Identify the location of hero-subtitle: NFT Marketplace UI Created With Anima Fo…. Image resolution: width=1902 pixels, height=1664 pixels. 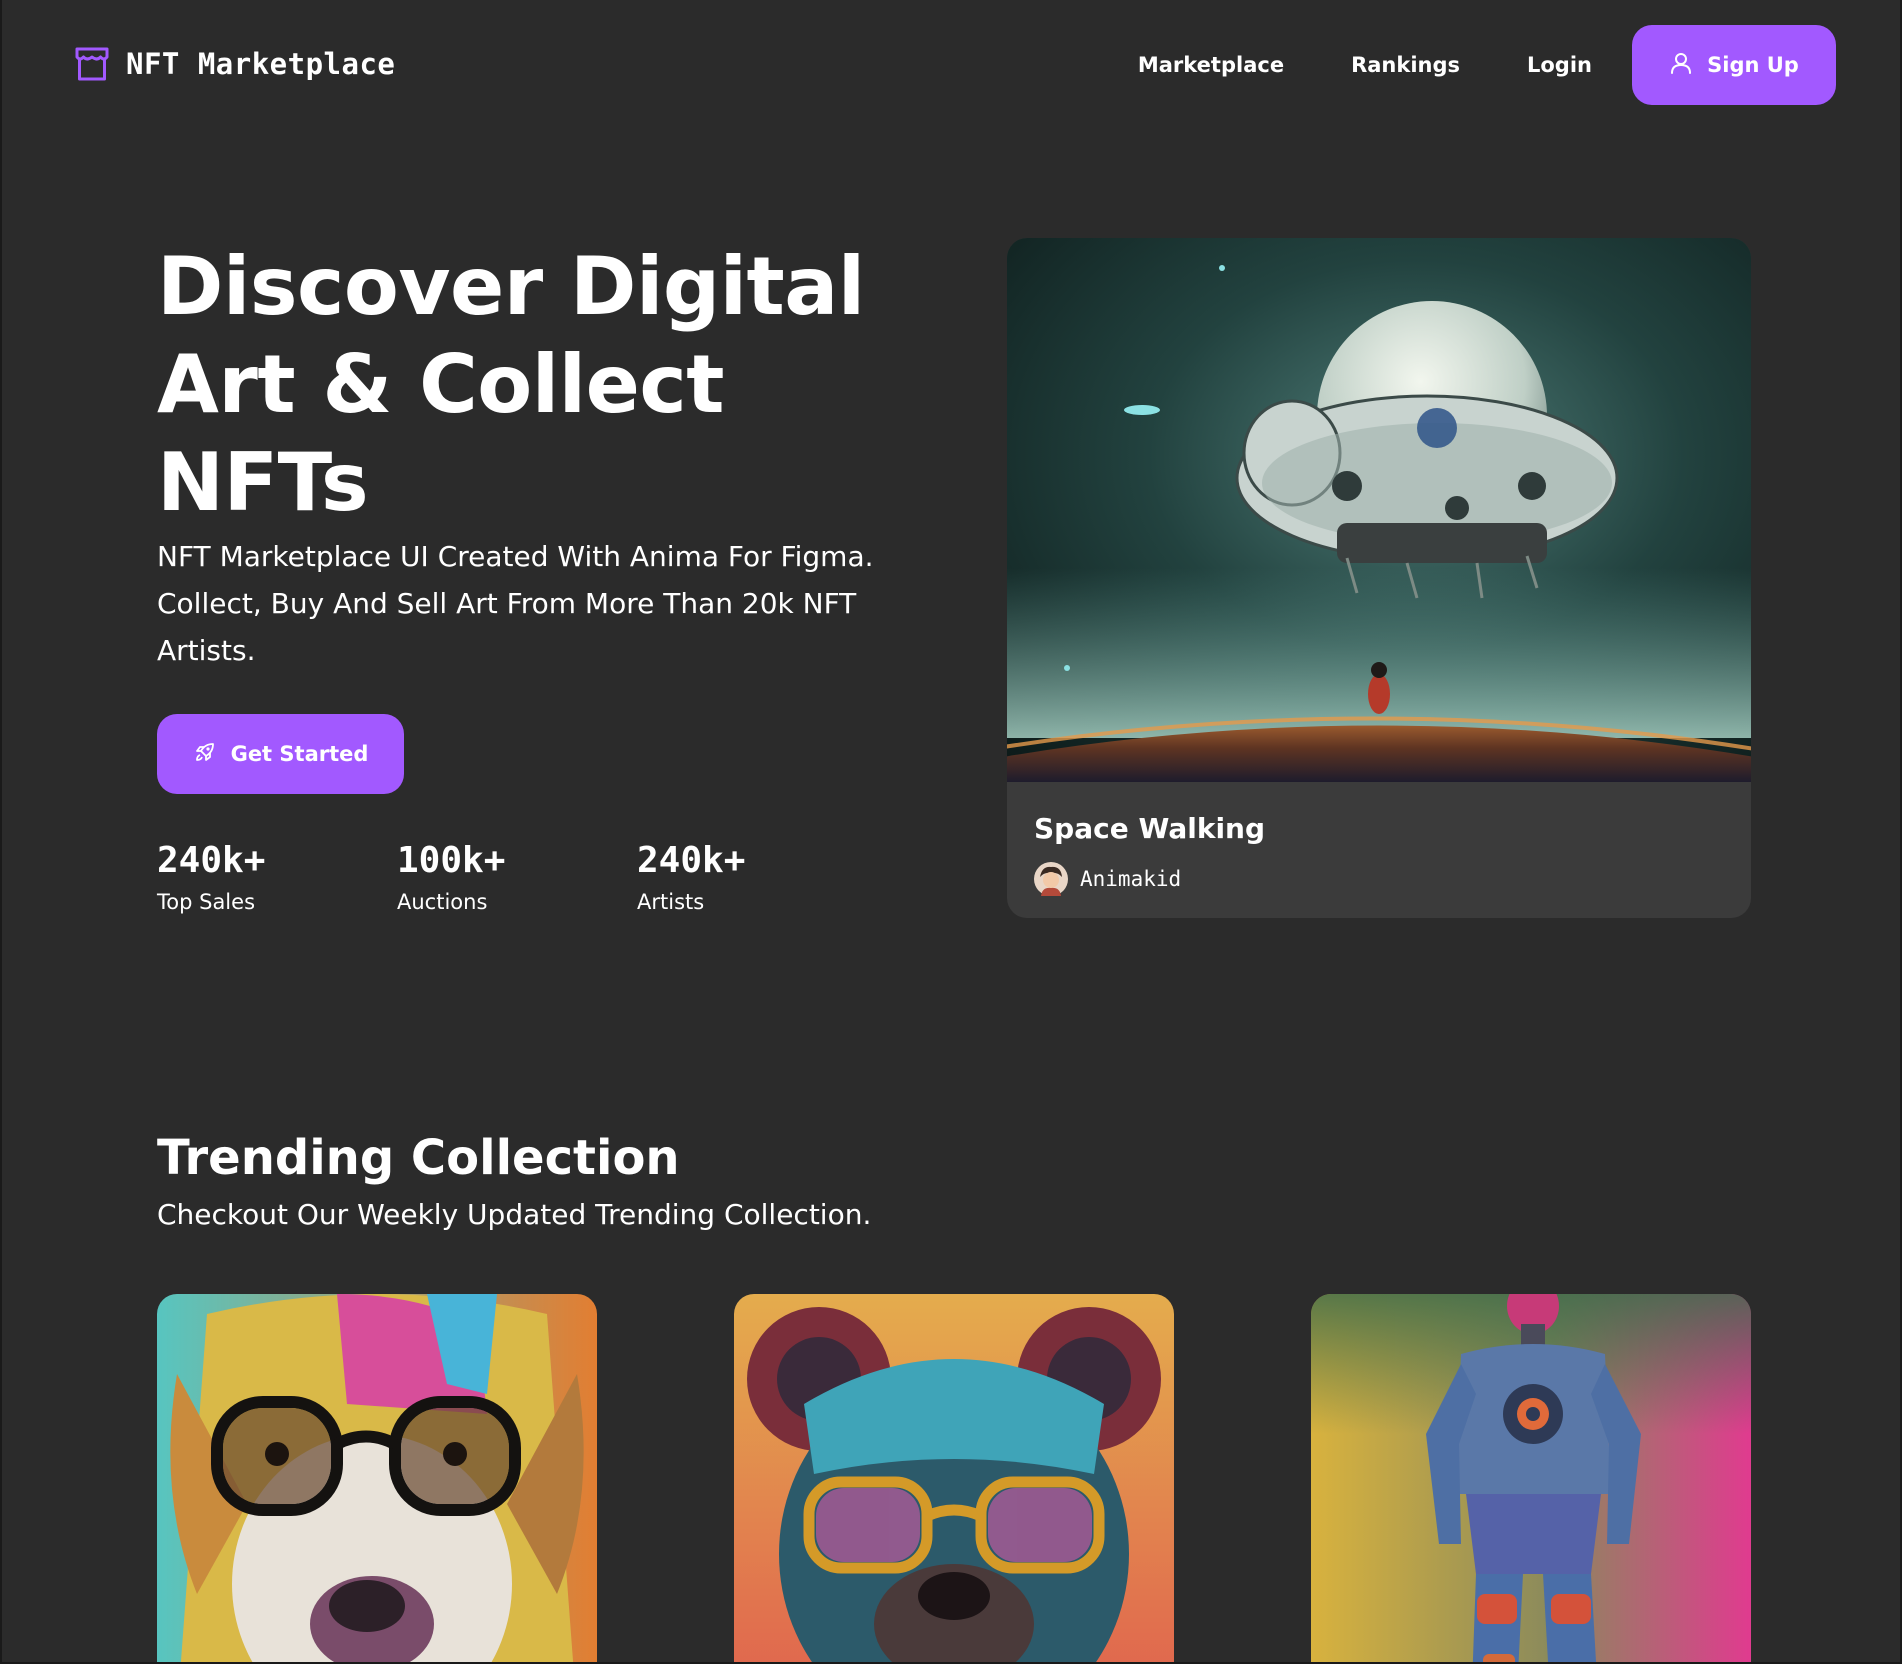
(515, 603).